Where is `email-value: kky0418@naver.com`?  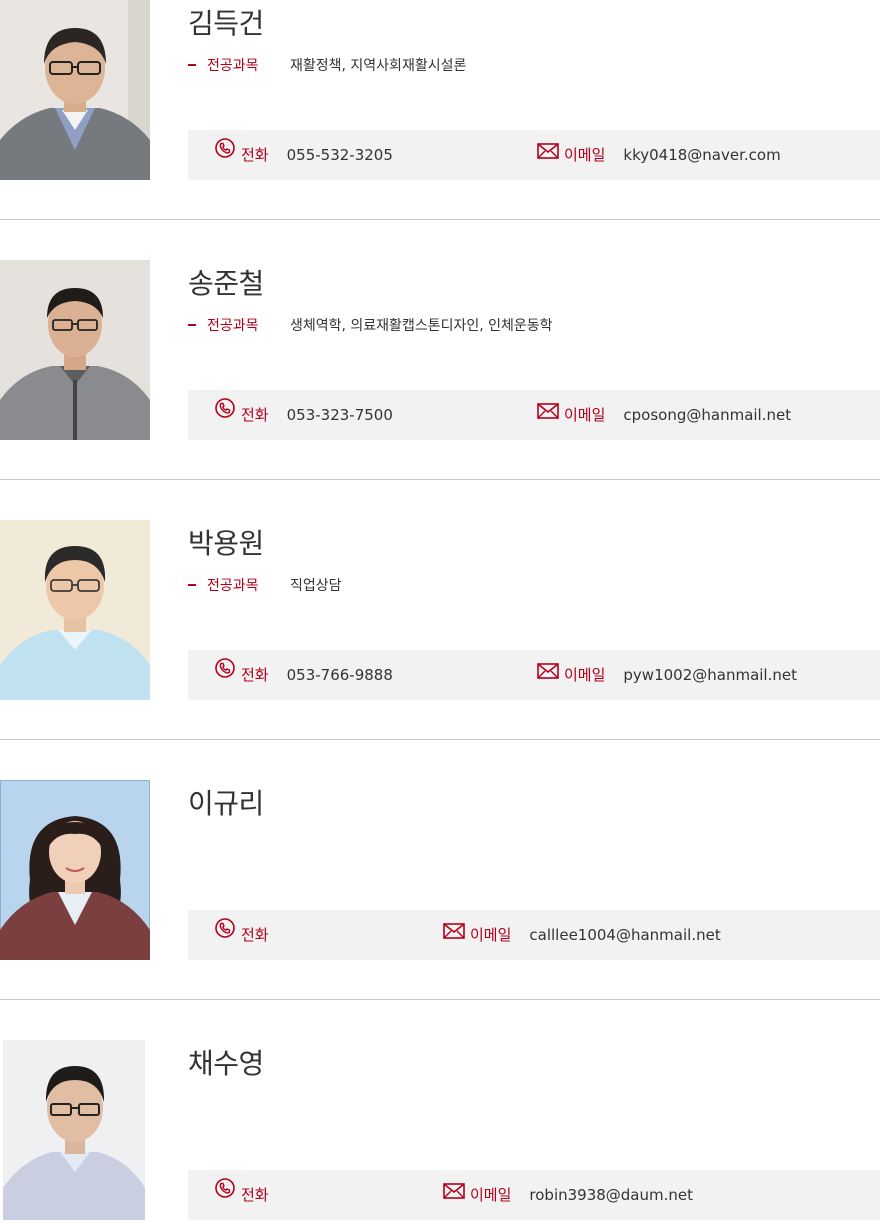 email-value: kky0418@naver.com is located at coordinates (701, 155).